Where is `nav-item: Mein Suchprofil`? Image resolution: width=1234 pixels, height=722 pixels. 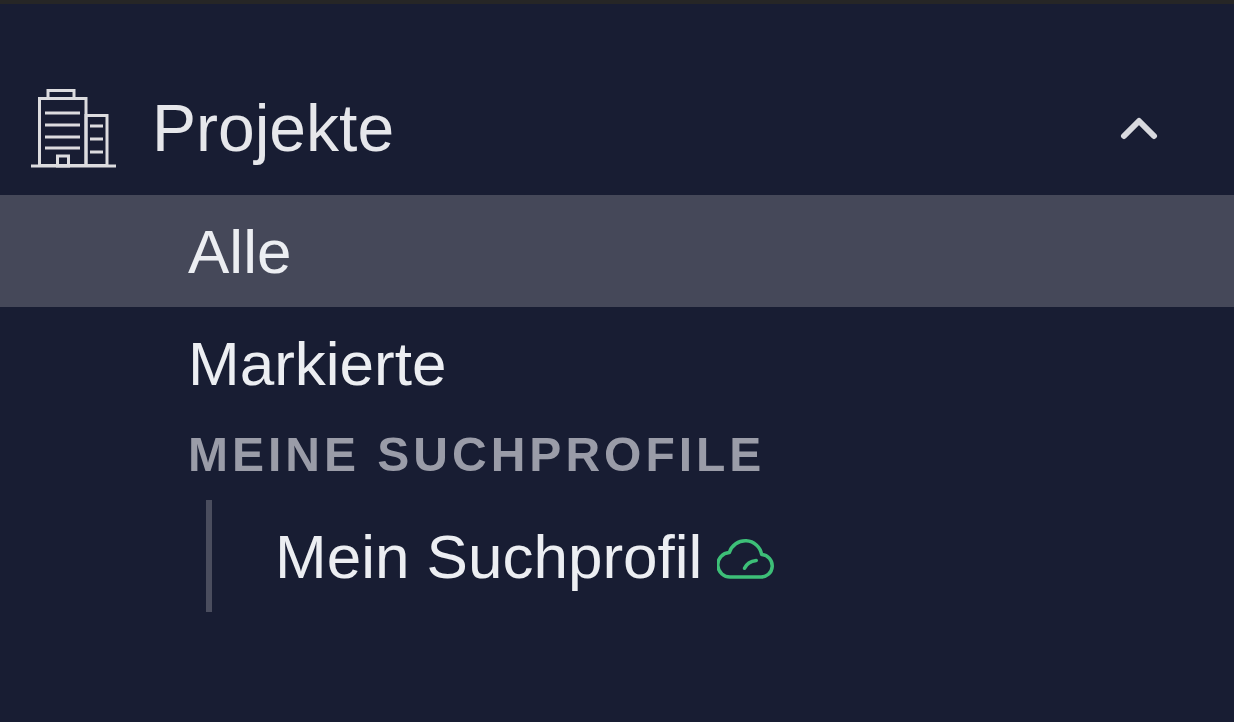 nav-item: Mein Suchprofil is located at coordinates (723, 556).